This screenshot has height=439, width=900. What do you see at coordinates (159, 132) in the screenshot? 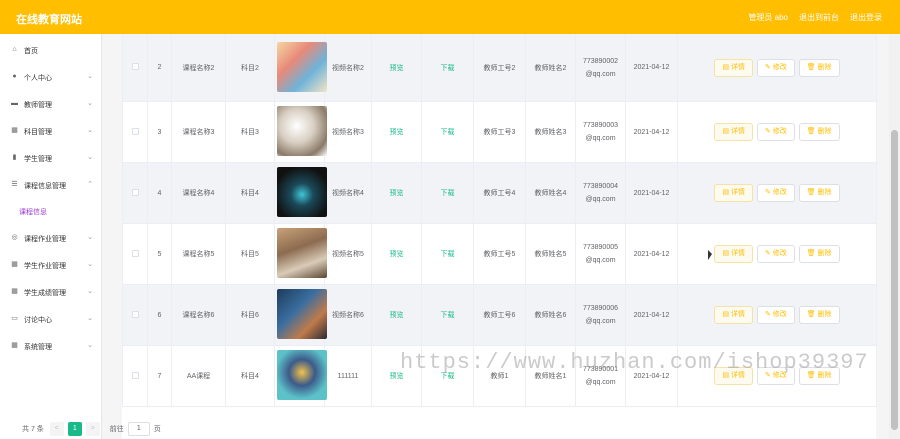
I see `row-index: 3` at bounding box center [159, 132].